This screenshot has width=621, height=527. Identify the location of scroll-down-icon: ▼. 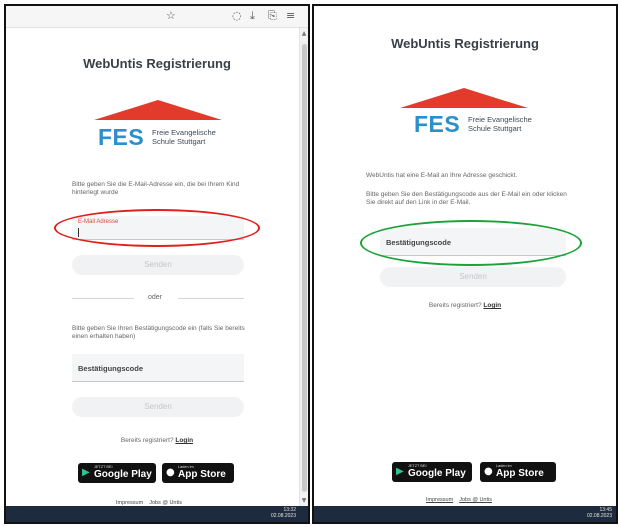
(304, 500).